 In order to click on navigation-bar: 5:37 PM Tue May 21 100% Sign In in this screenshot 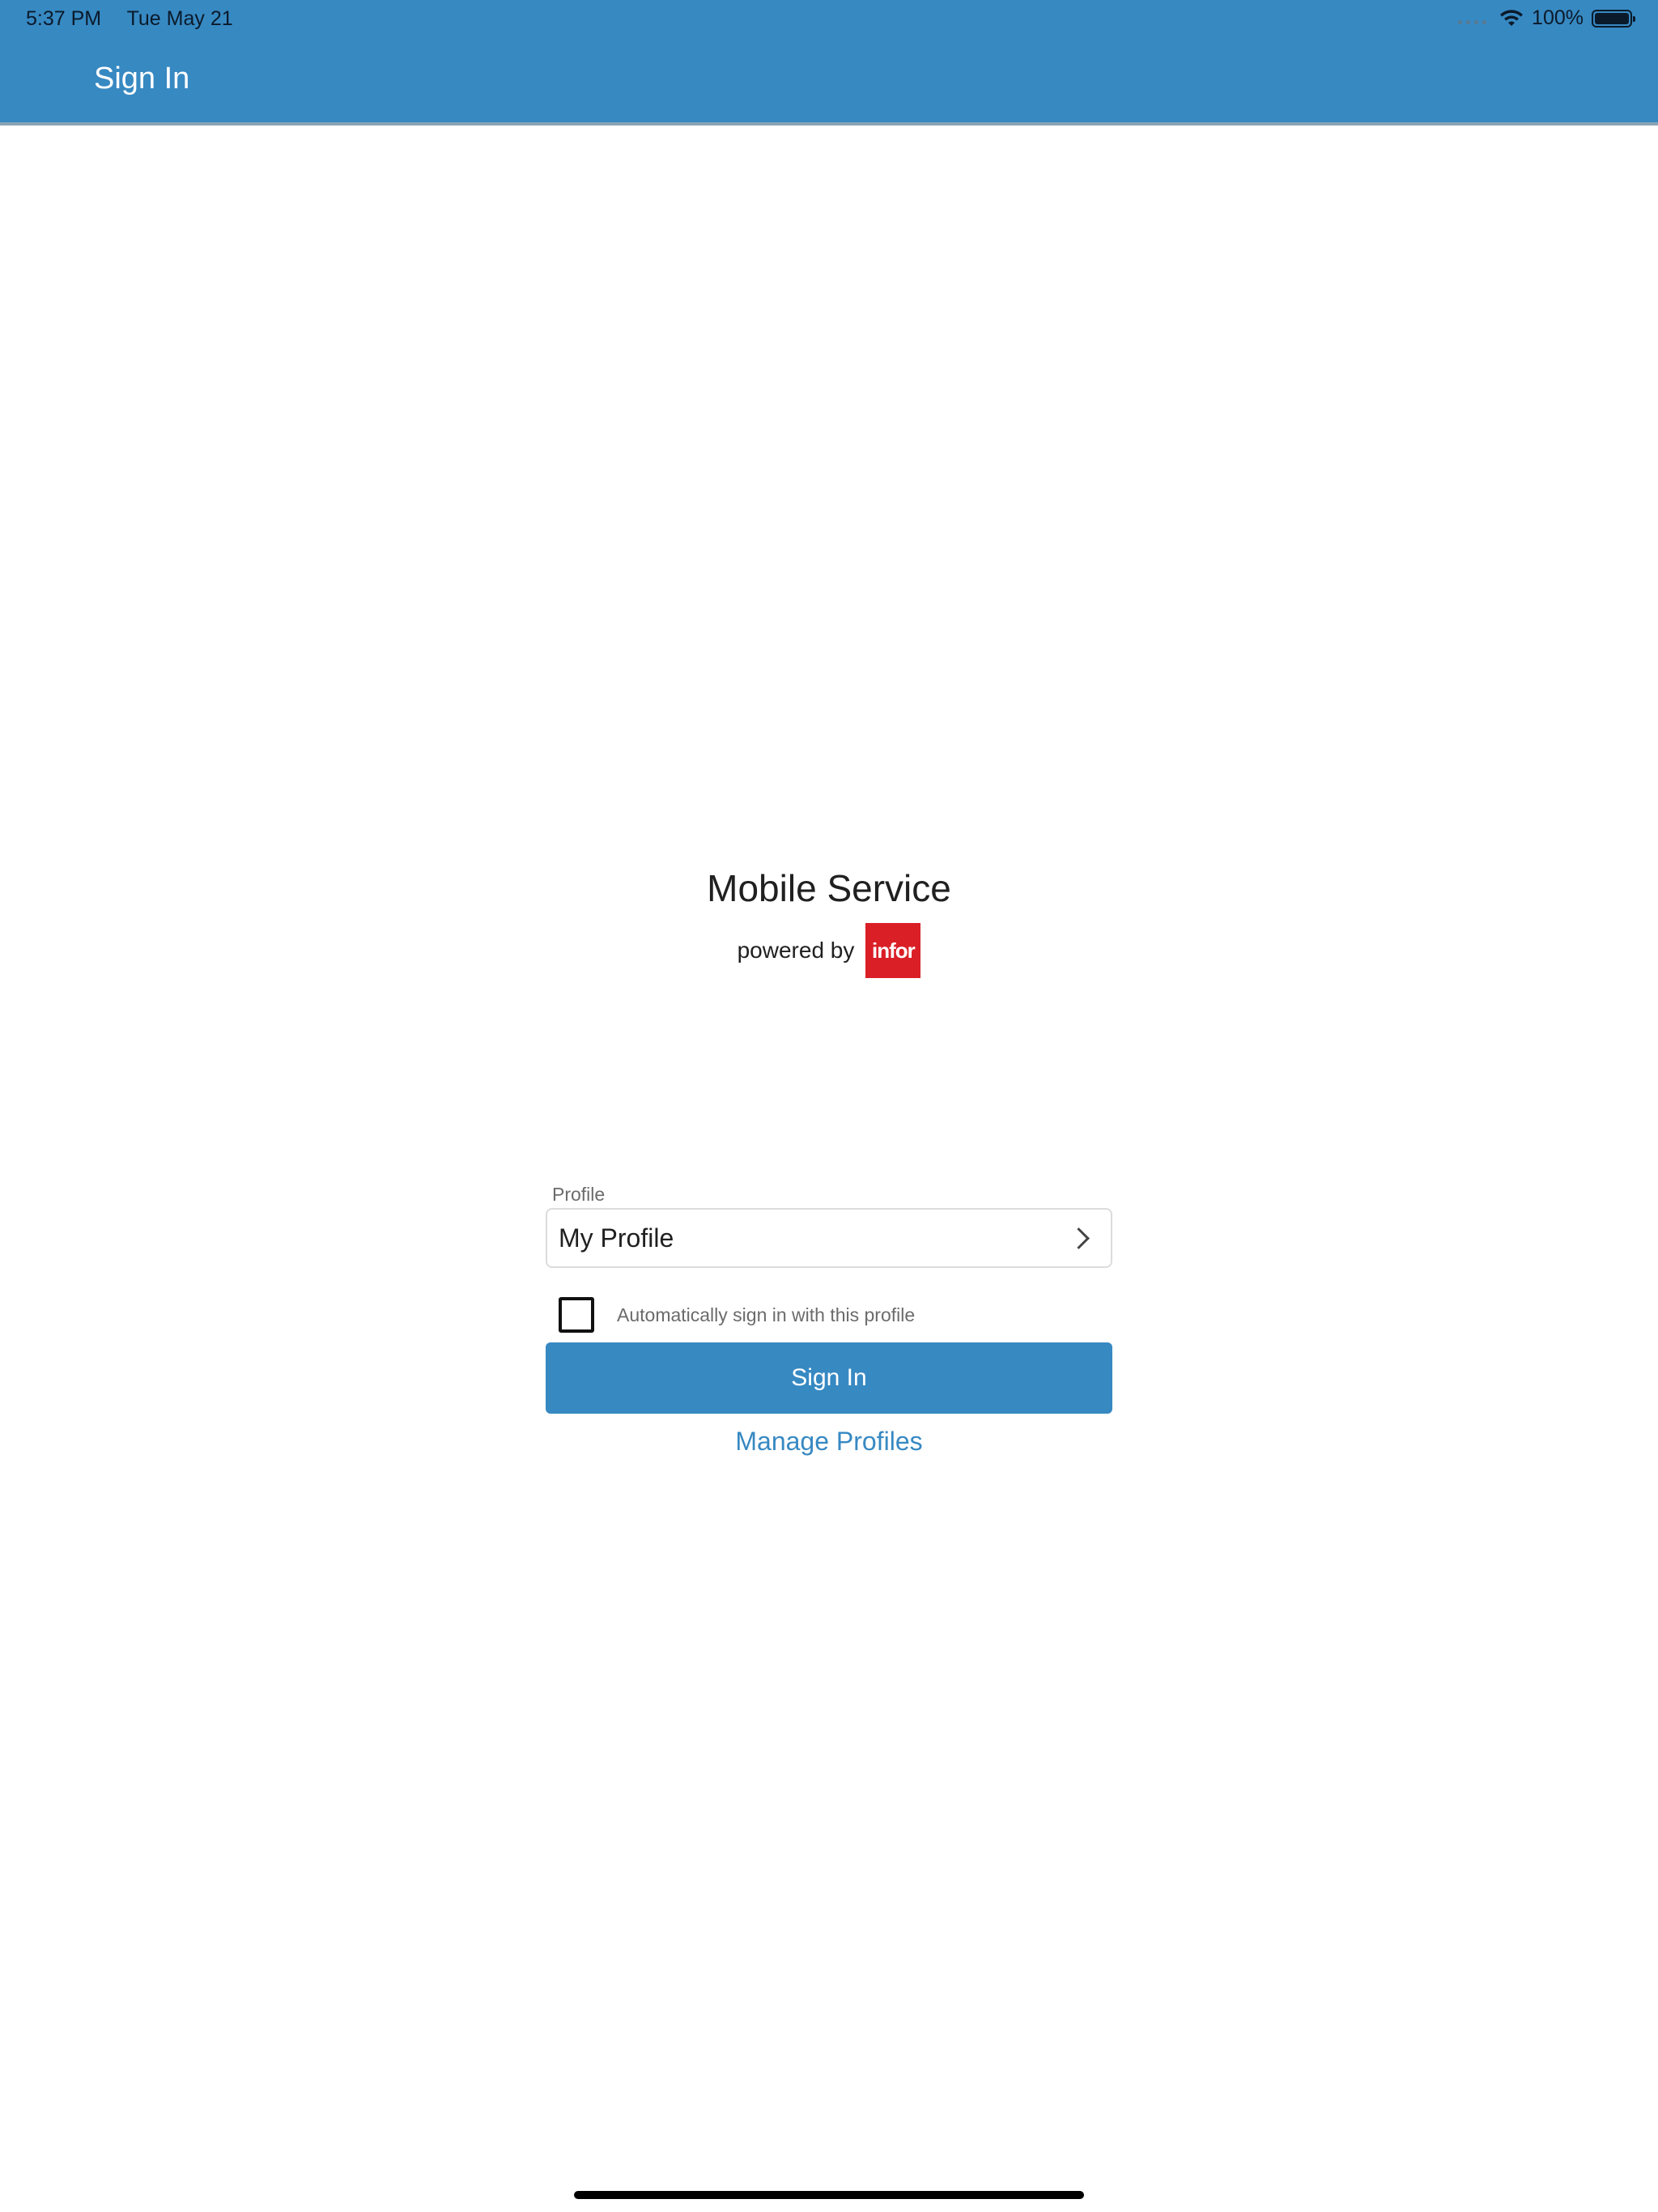, I will do `click(829, 63)`.